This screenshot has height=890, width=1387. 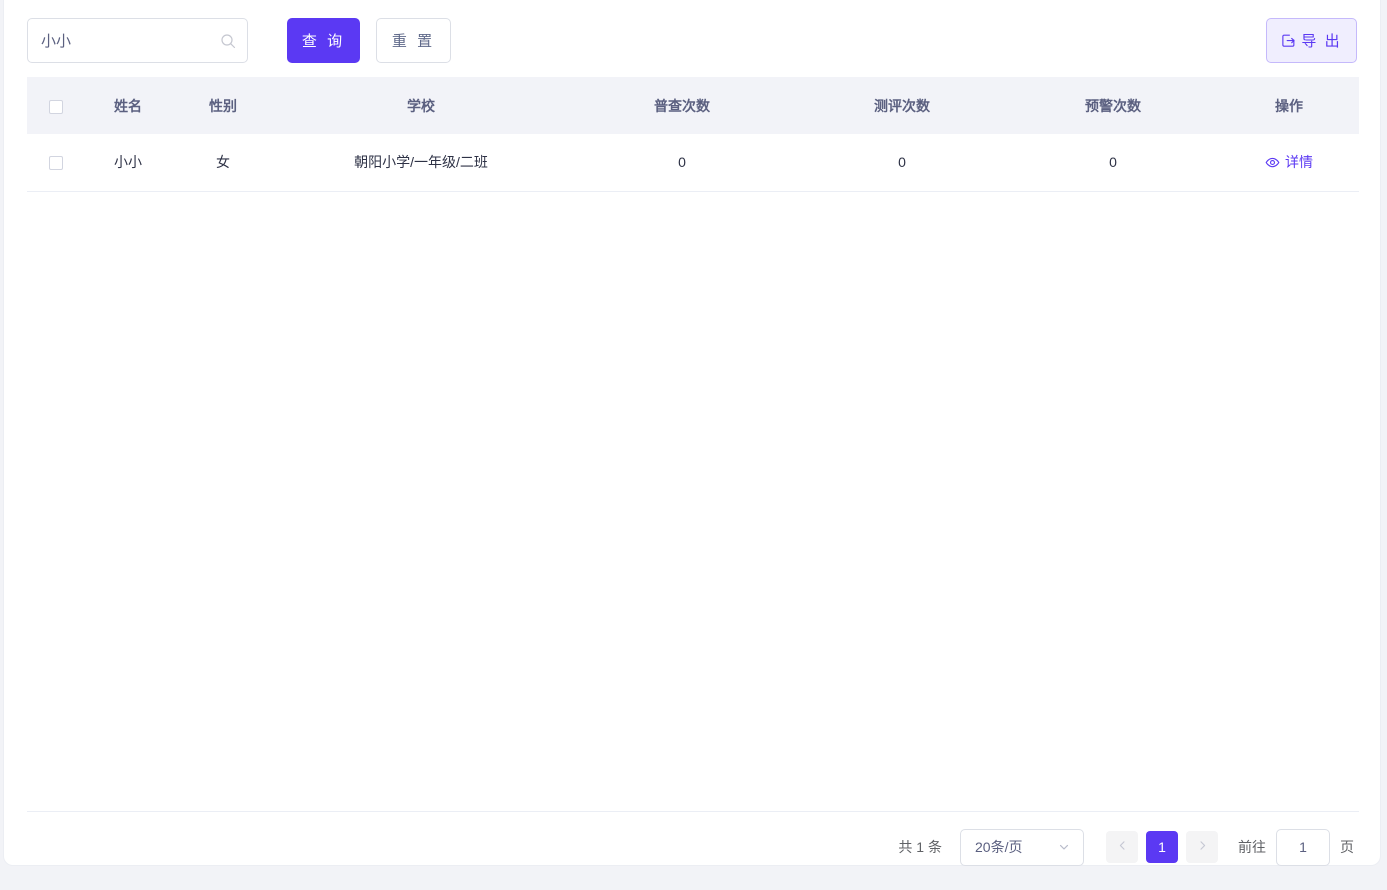 I want to click on toolbar-left-group: 查 询 重 置, so click(x=239, y=40).